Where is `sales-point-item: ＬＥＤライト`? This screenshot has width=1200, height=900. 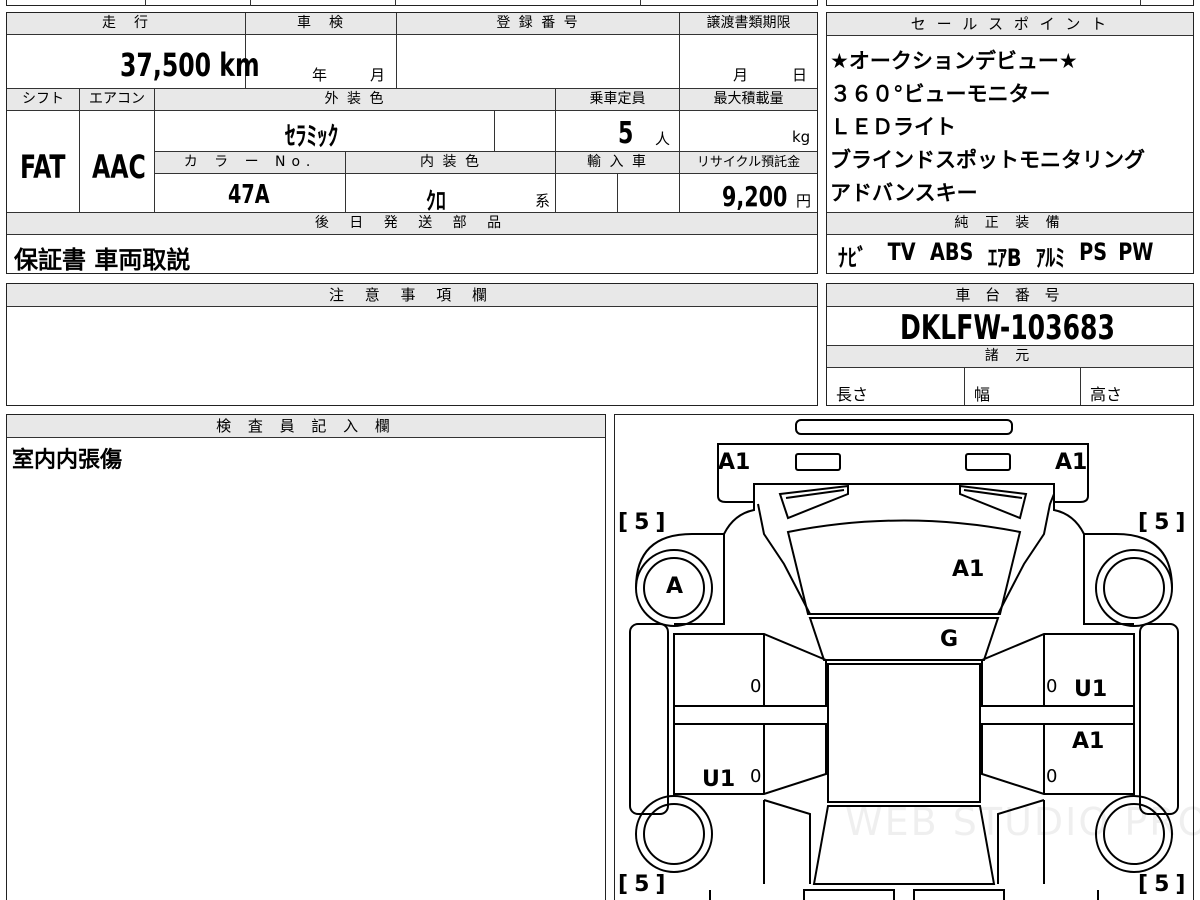
sales-point-item: ＬＥＤライト is located at coordinates (893, 127).